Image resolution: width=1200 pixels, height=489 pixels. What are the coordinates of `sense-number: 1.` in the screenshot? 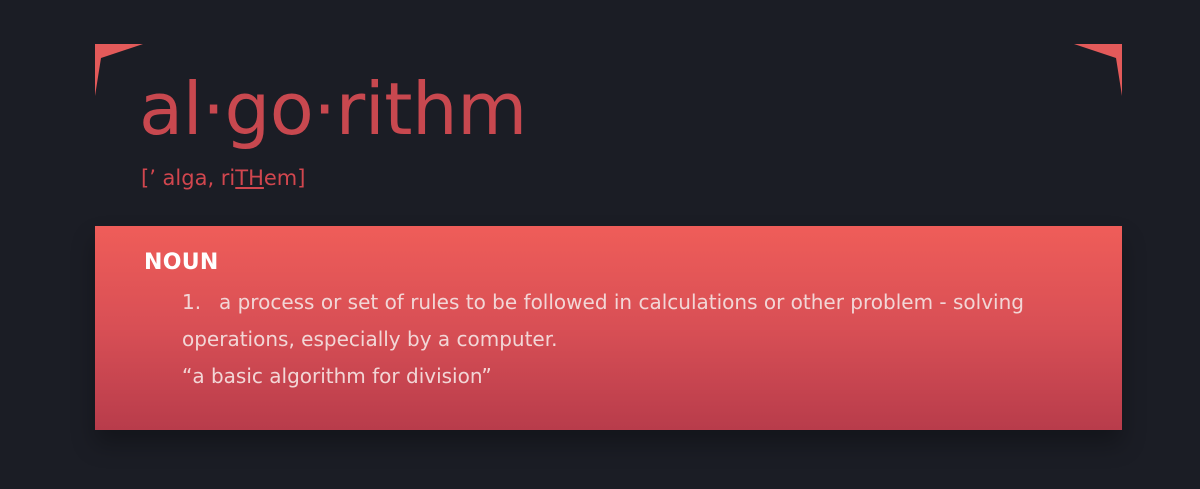 It's located at (192, 302).